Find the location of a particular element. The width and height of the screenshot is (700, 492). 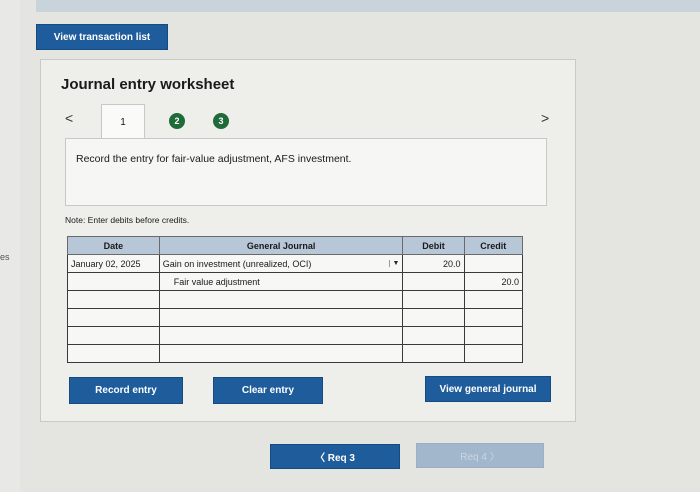

view-transaction-list-button: View transaction list is located at coordinates (102, 37).